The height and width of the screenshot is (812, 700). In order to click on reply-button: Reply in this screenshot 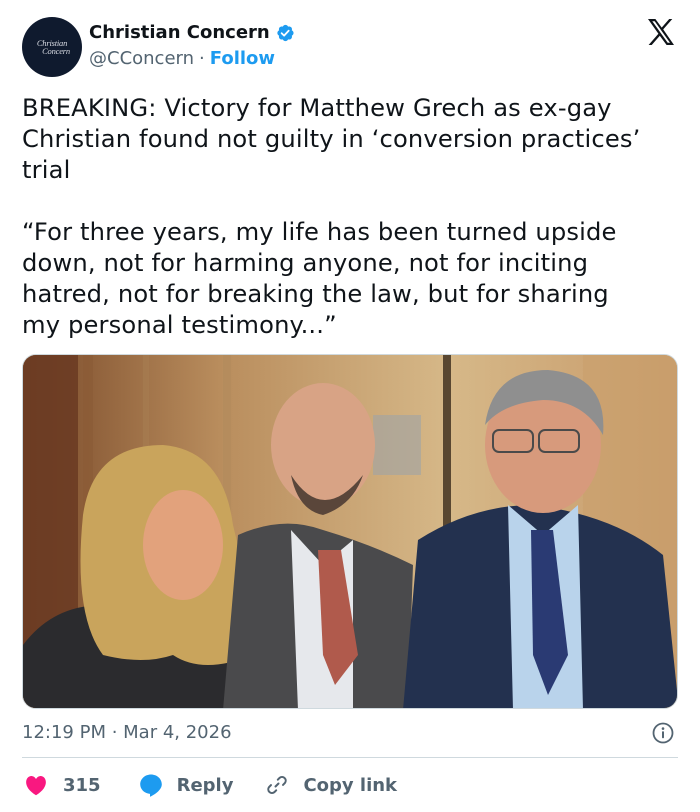, I will do `click(186, 785)`.